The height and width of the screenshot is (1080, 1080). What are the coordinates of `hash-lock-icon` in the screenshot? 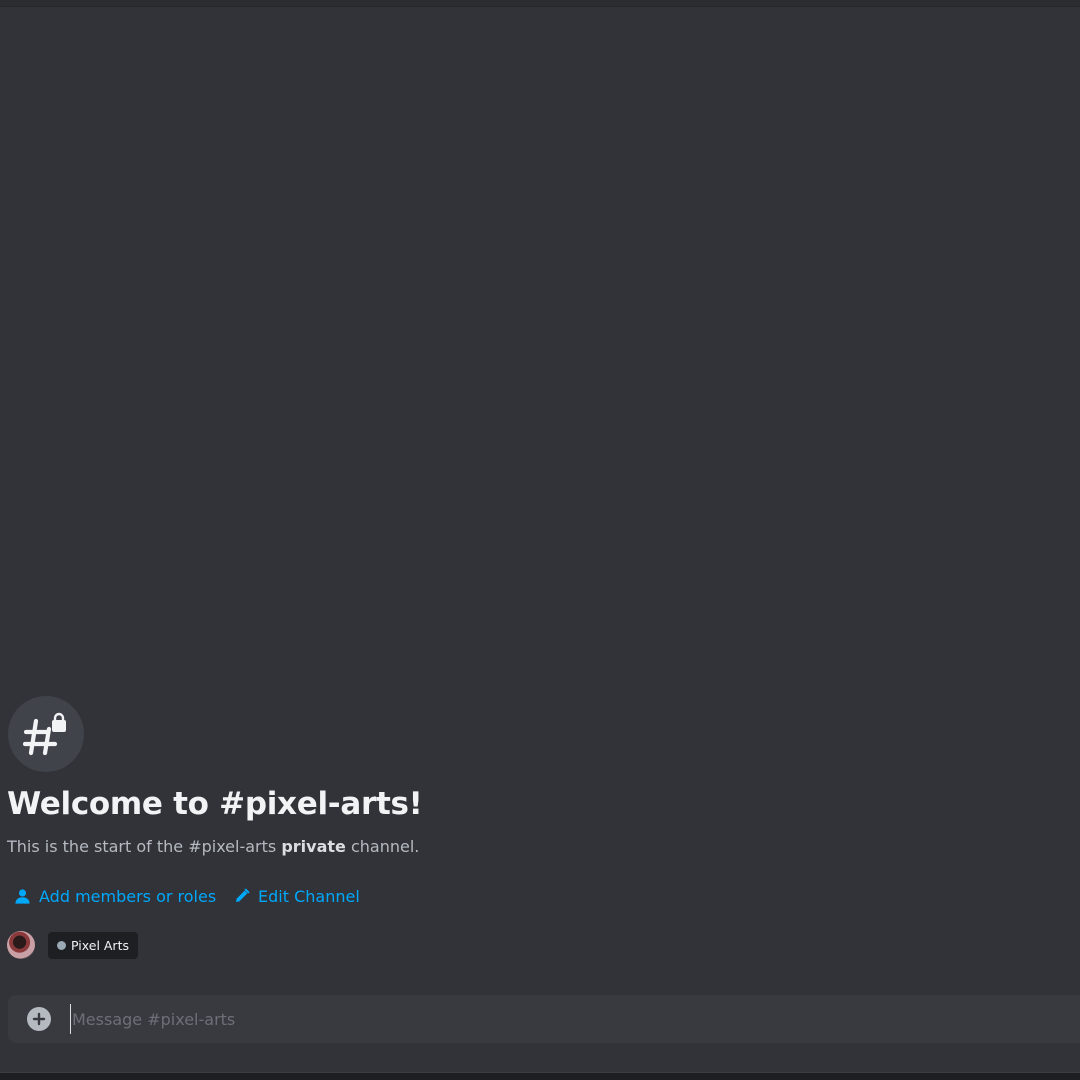 It's located at (44, 734).